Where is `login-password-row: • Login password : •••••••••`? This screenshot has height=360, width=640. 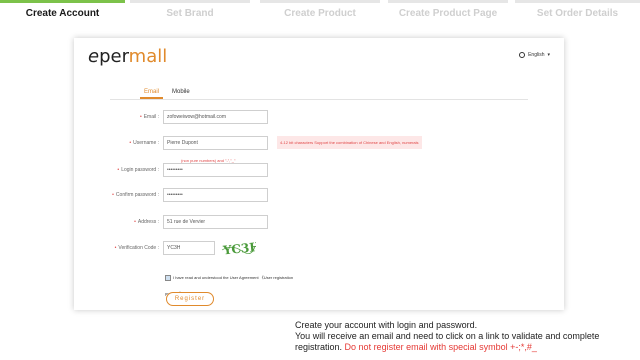 login-password-row: • Login password : ••••••••• is located at coordinates (319, 170).